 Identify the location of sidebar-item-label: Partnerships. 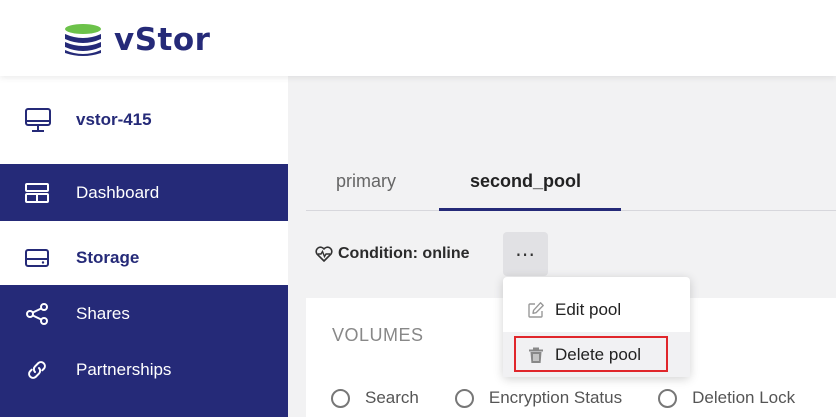
(124, 369).